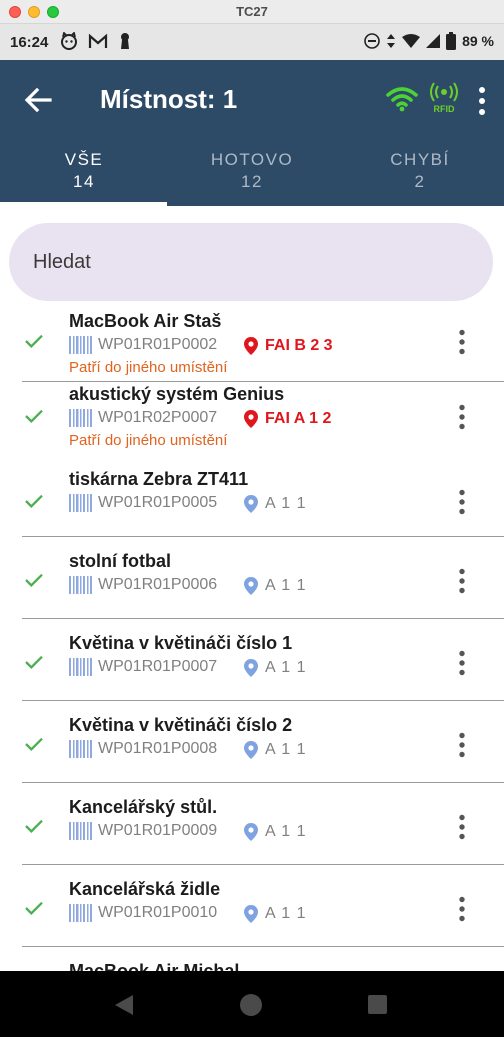 Image resolution: width=504 pixels, height=1037 pixels. What do you see at coordinates (451, 41) in the screenshot?
I see `battery-icon` at bounding box center [451, 41].